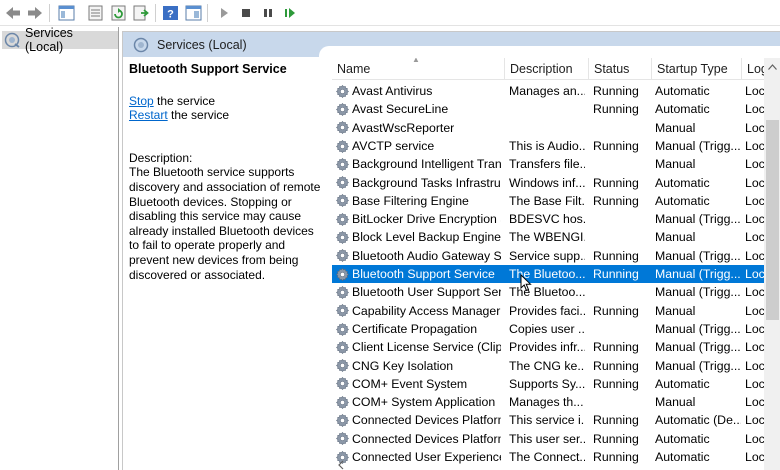 This screenshot has width=780, height=470. I want to click on restart-action: Restart the service, so click(226, 115).